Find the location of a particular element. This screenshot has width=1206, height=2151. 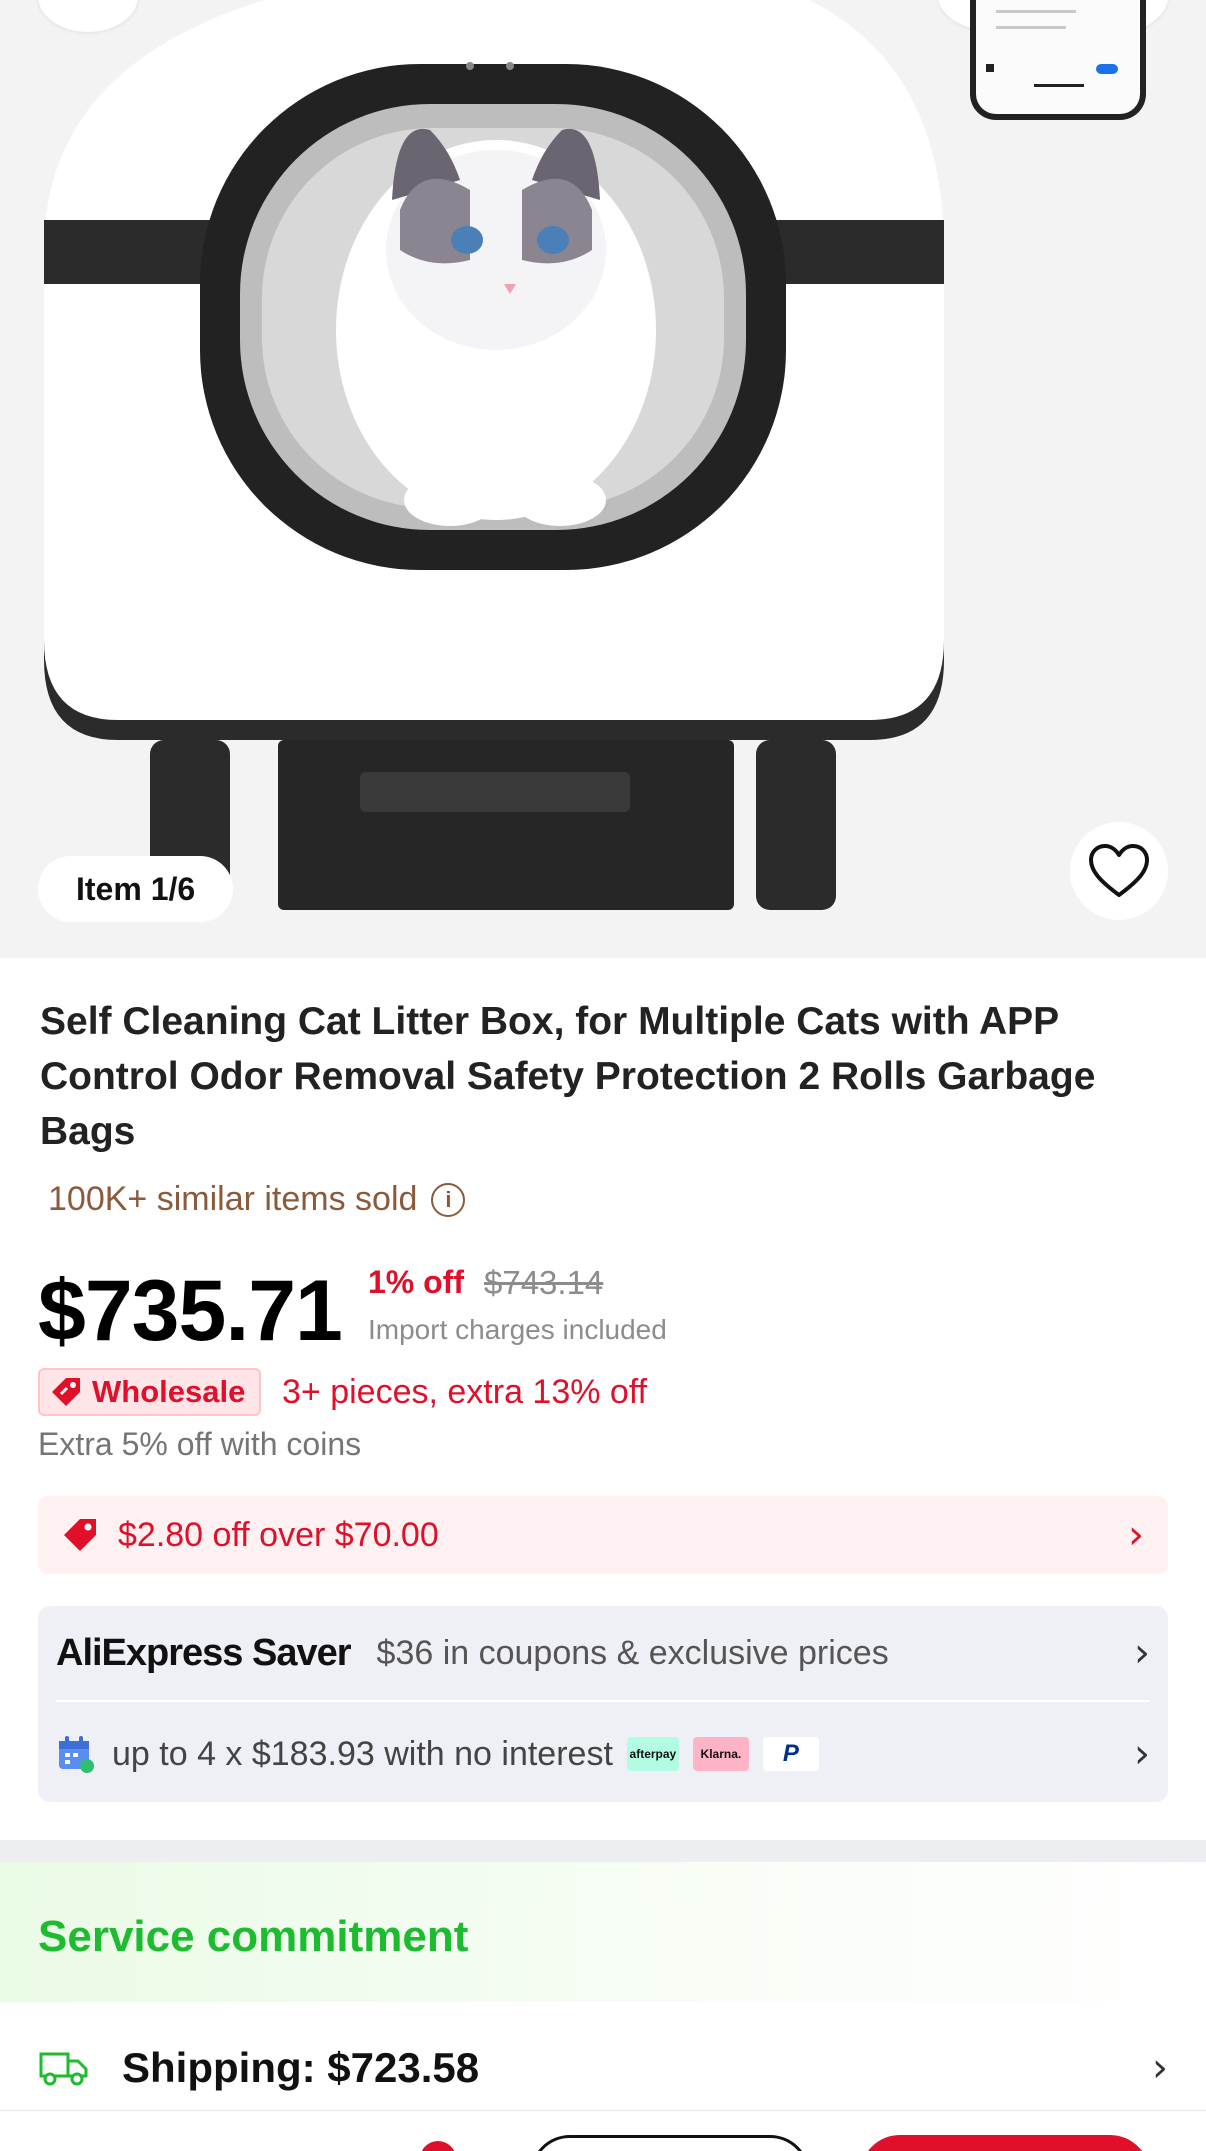

heart-icon is located at coordinates (1119, 870).